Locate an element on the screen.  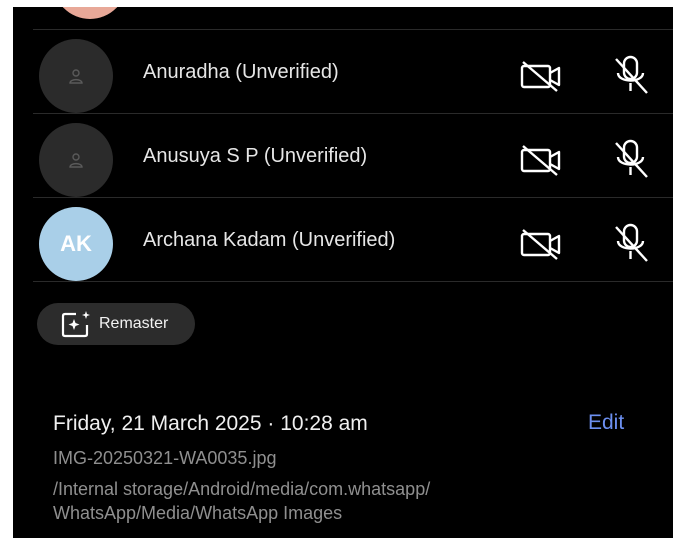
sparkle-image-icon is located at coordinates (75, 324).